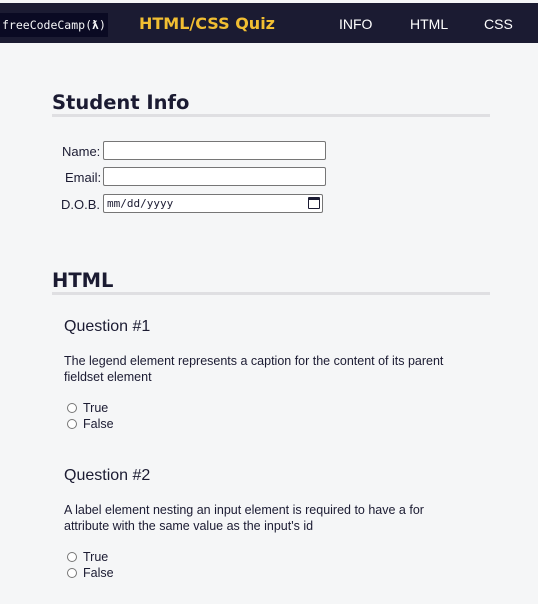 The width and height of the screenshot is (538, 604). I want to click on email-input, so click(214, 176).